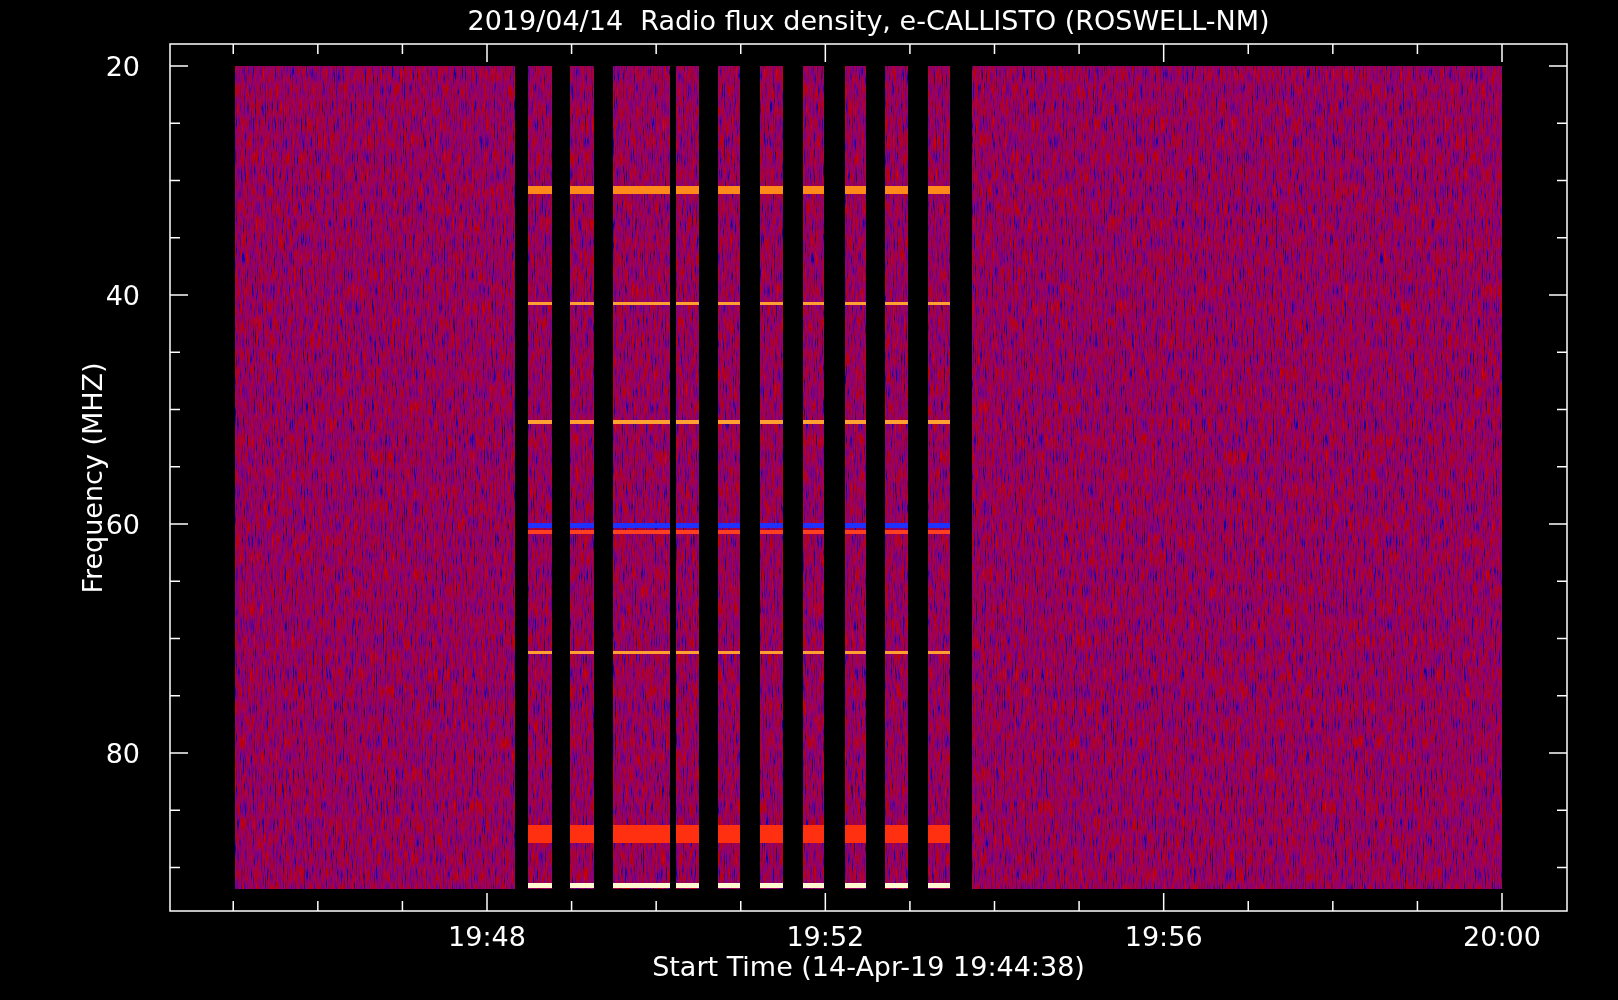  I want to click on y-tick-label: 20, so click(122, 66).